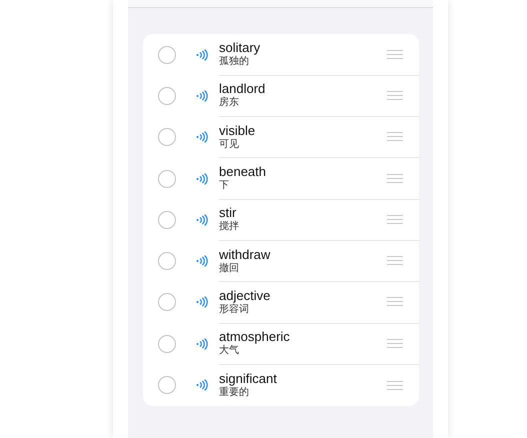  Describe the element at coordinates (255, 336) in the screenshot. I see `word-text: atmospheric` at that location.